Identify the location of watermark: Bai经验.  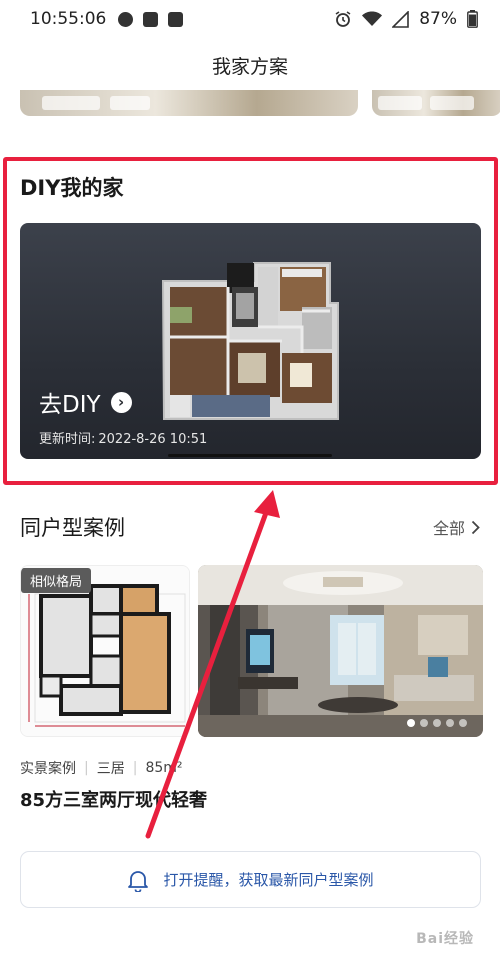
(445, 939).